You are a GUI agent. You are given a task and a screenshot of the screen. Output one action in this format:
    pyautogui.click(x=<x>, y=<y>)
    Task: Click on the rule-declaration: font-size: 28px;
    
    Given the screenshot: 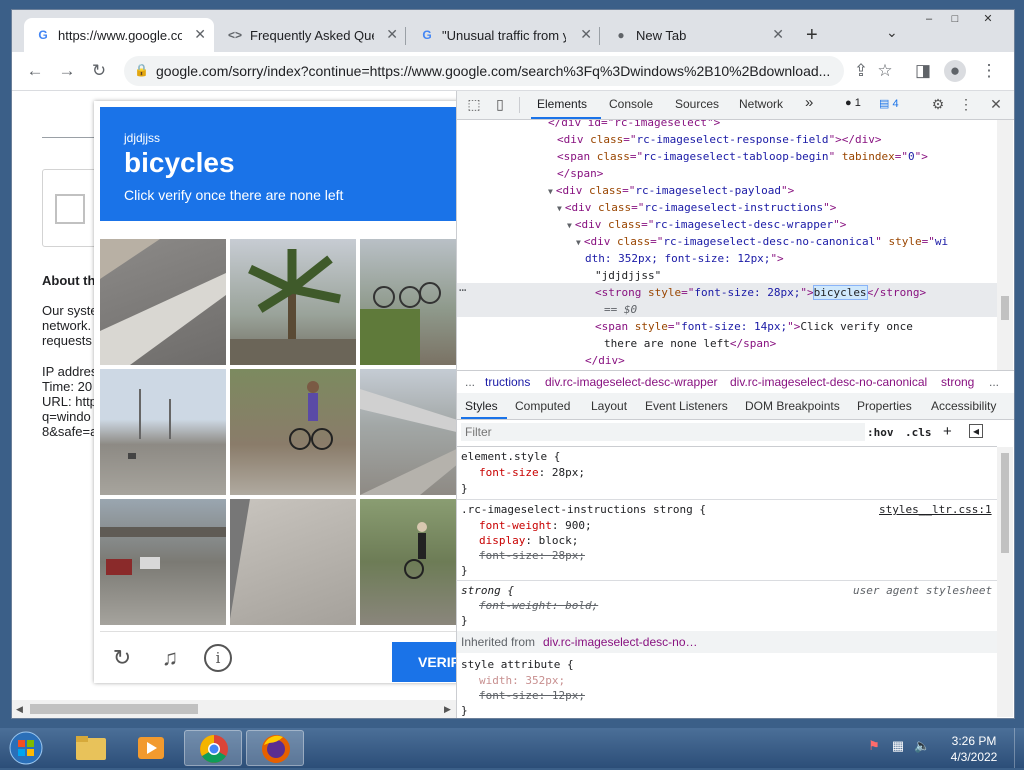 What is the action you would take?
    pyautogui.click(x=532, y=472)
    